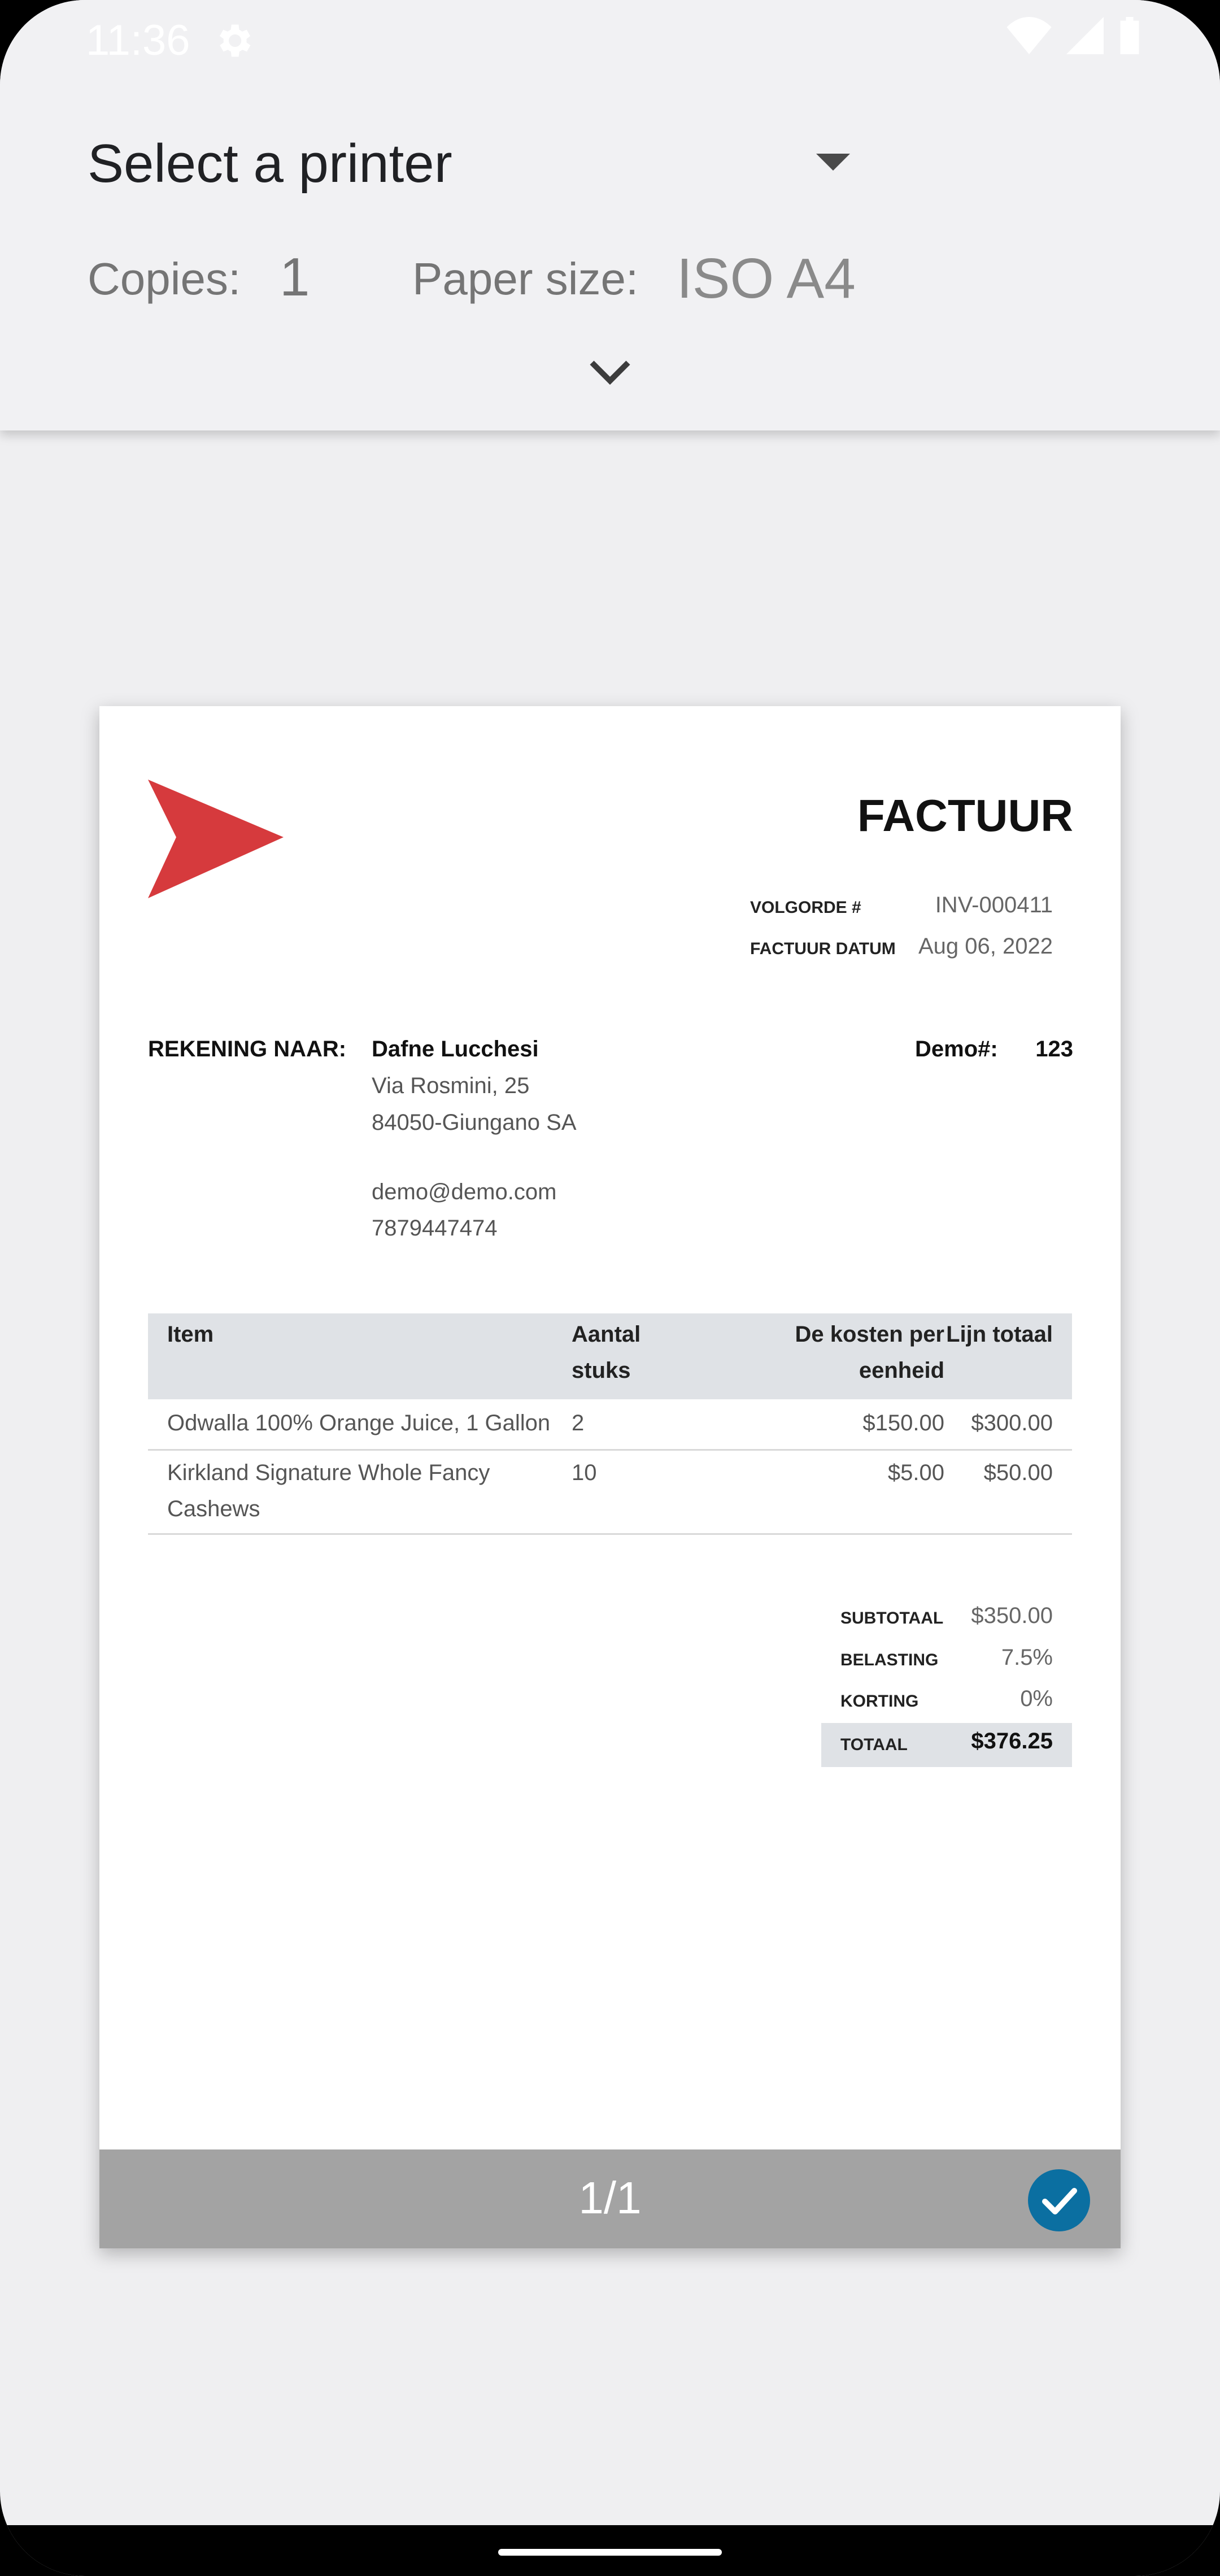 This screenshot has width=1220, height=2576. I want to click on invoice-date-label: FACTUUR DATUM, so click(823, 948).